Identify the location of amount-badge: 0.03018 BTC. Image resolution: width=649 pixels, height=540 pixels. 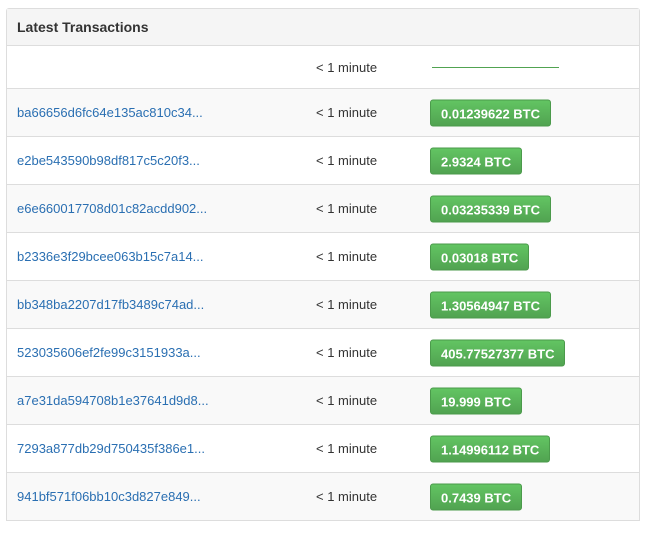
(480, 256).